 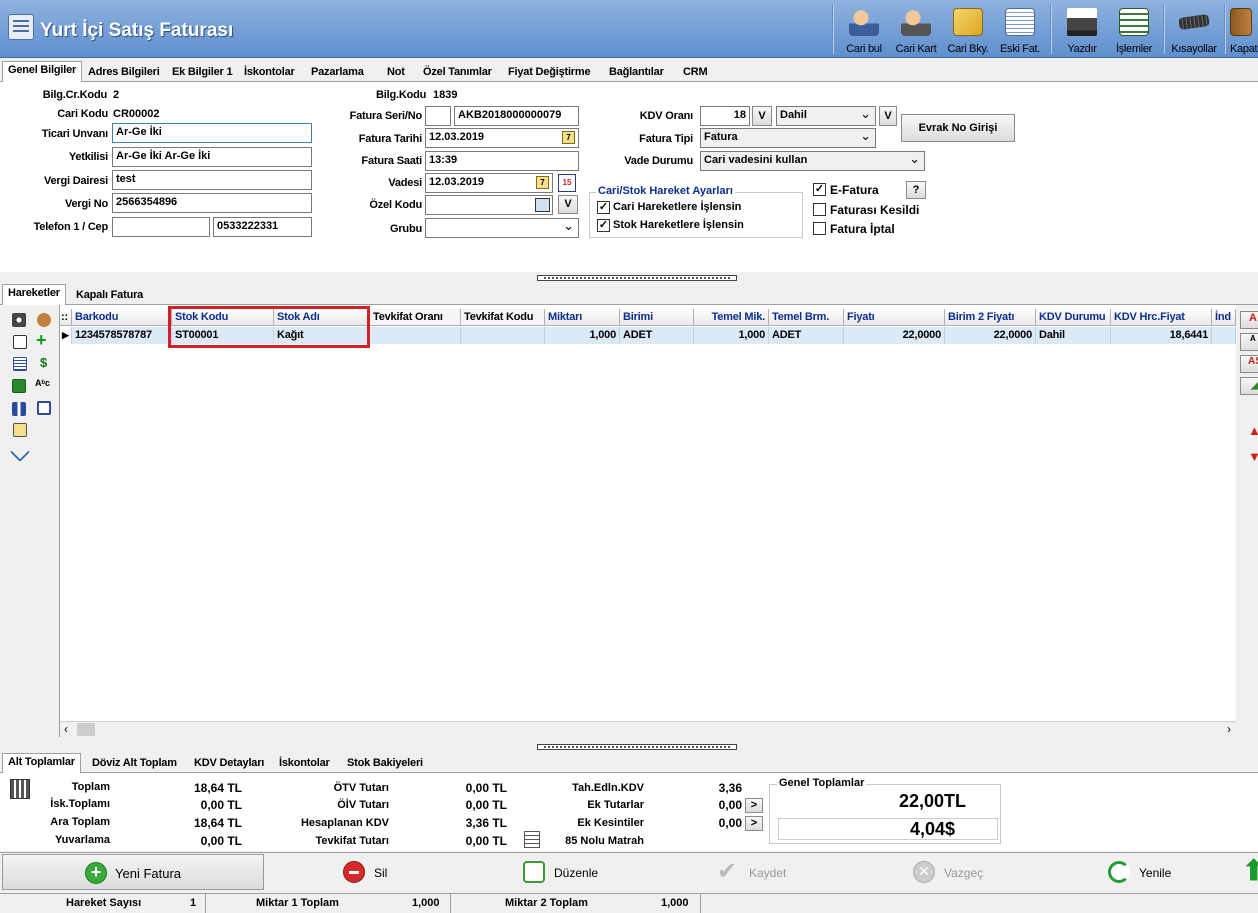 What do you see at coordinates (134, 763) in the screenshot?
I see `tab-doviz-alt-toplam: Döviz Alt Toplam` at bounding box center [134, 763].